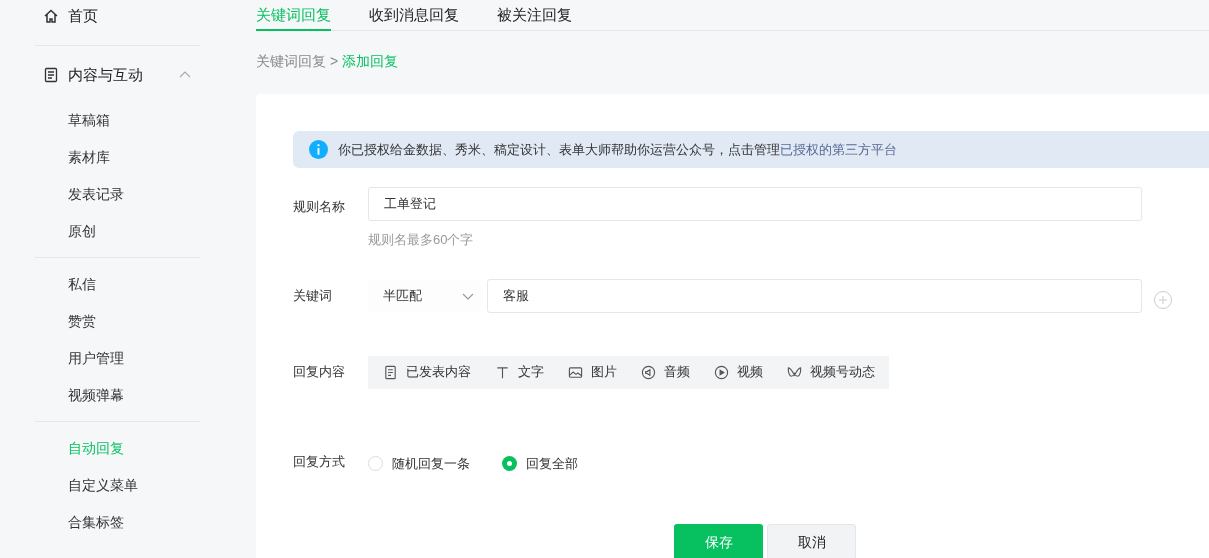  What do you see at coordinates (502, 372) in the screenshot?
I see `text-icon` at bounding box center [502, 372].